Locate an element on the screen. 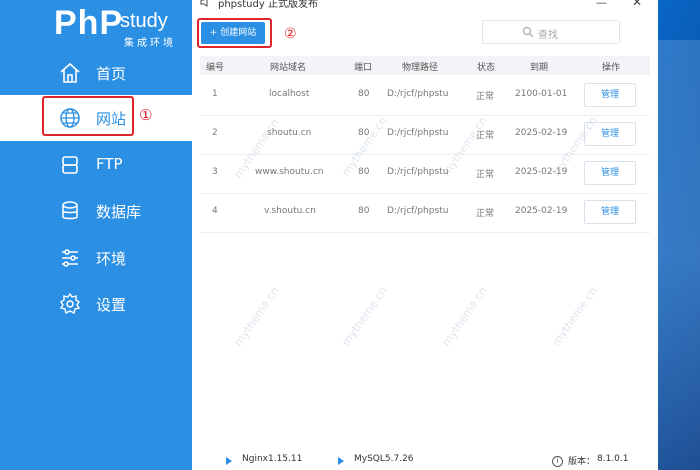 This screenshot has width=700, height=470. header-status: 状态 is located at coordinates (486, 68).